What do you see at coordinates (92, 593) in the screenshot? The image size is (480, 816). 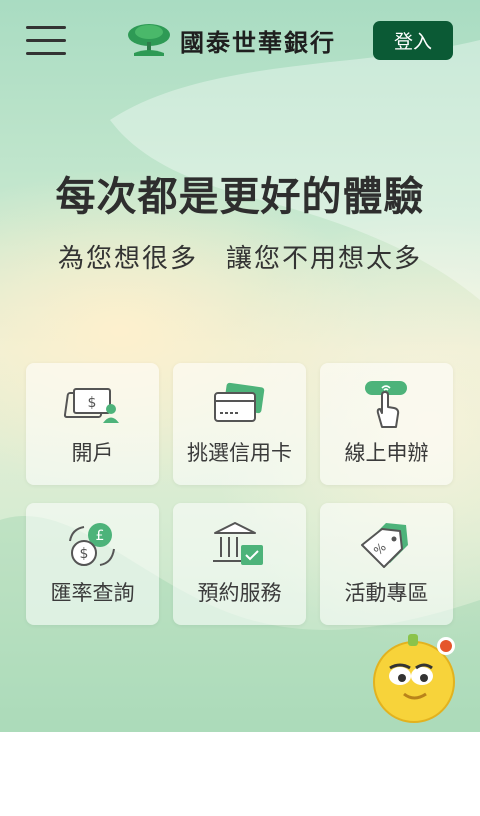 I see `tile-label: 匯率查詢` at bounding box center [92, 593].